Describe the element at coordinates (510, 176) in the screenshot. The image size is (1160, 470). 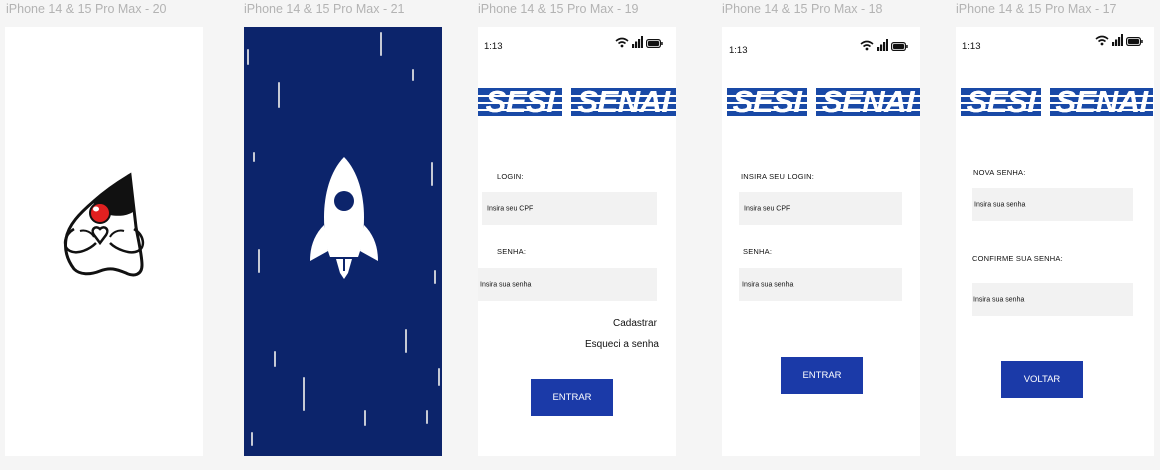
I see `login-label: LOGIN:` at that location.